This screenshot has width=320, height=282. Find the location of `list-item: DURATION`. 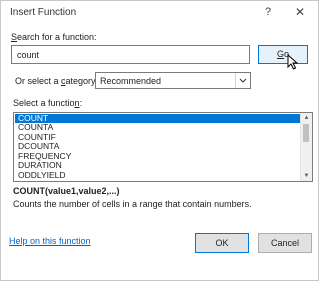

list-item: DURATION is located at coordinates (158, 165).